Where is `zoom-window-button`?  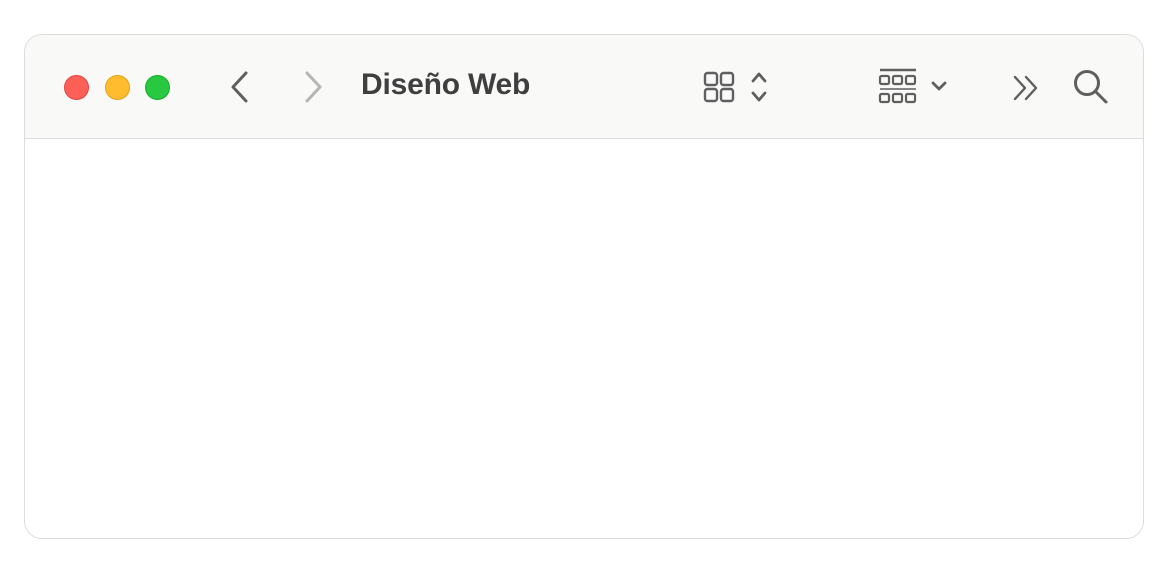
zoom-window-button is located at coordinates (157, 87).